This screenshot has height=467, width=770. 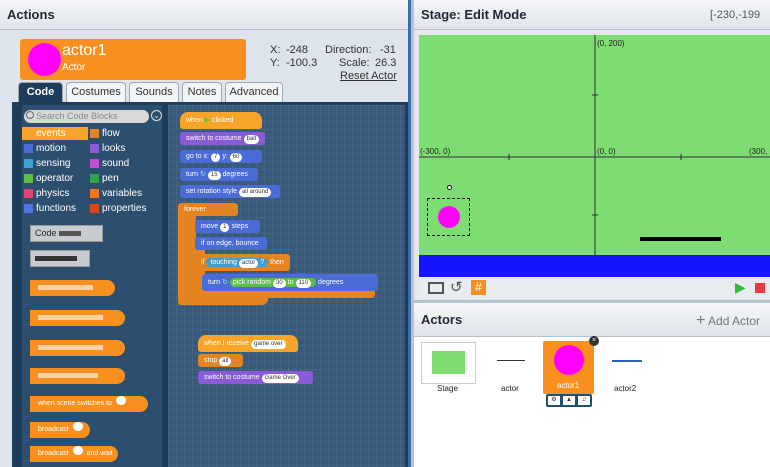 I want to click on chevron-down-icon: ⌄, so click(x=156, y=115).